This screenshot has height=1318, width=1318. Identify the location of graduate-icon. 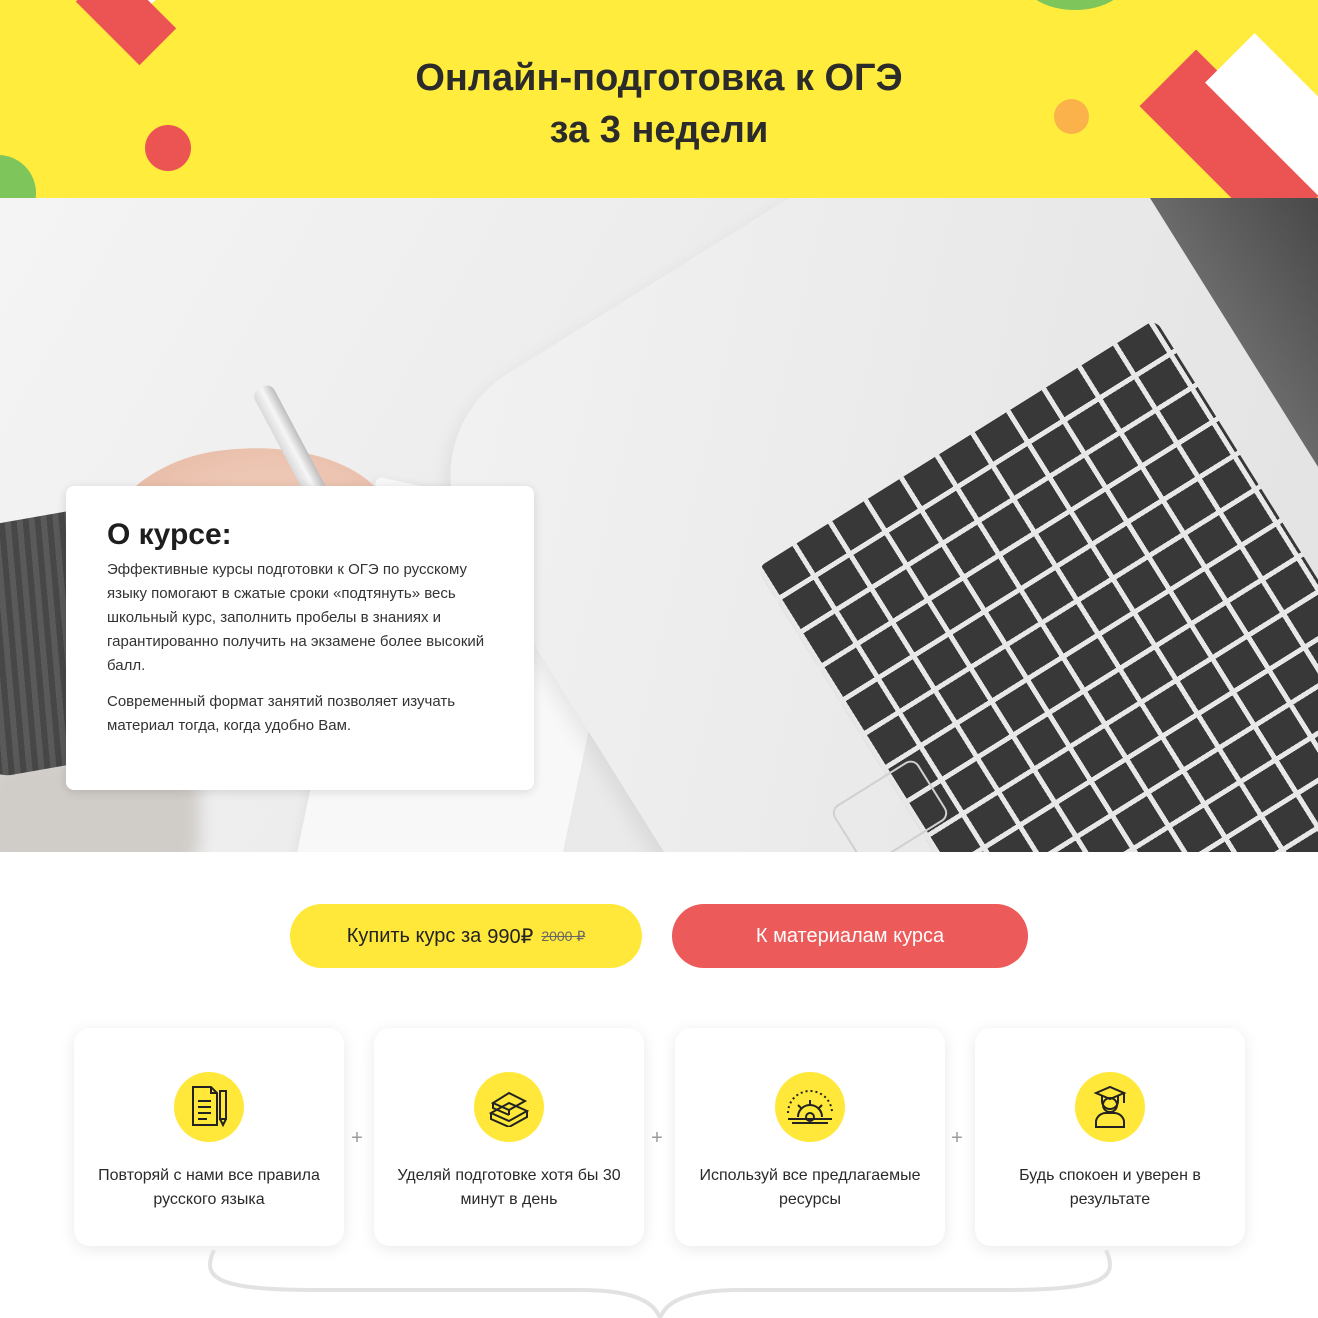
(1110, 1107).